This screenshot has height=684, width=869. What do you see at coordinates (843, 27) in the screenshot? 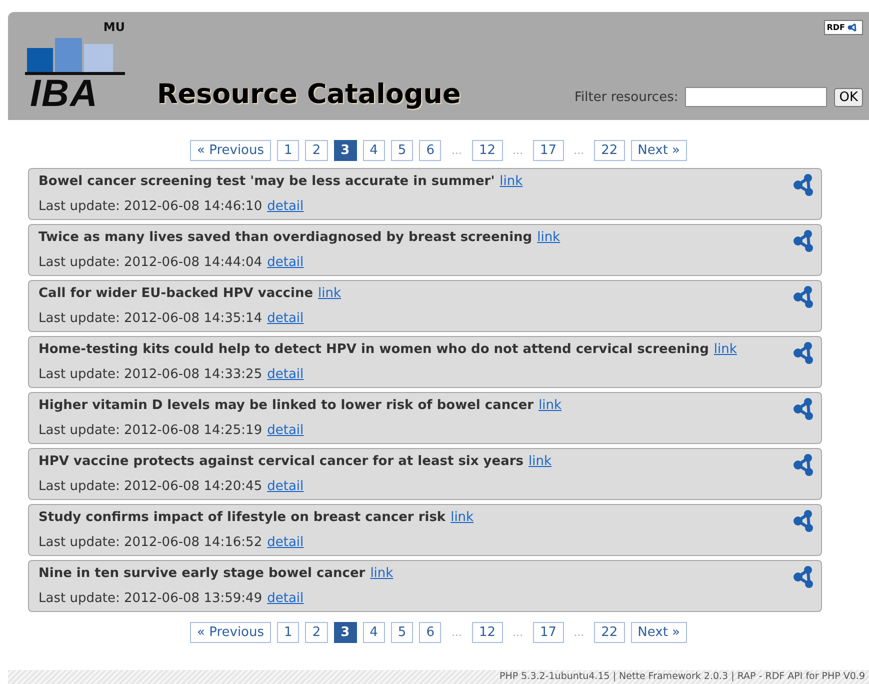
I see `rdf-badge: RDF` at bounding box center [843, 27].